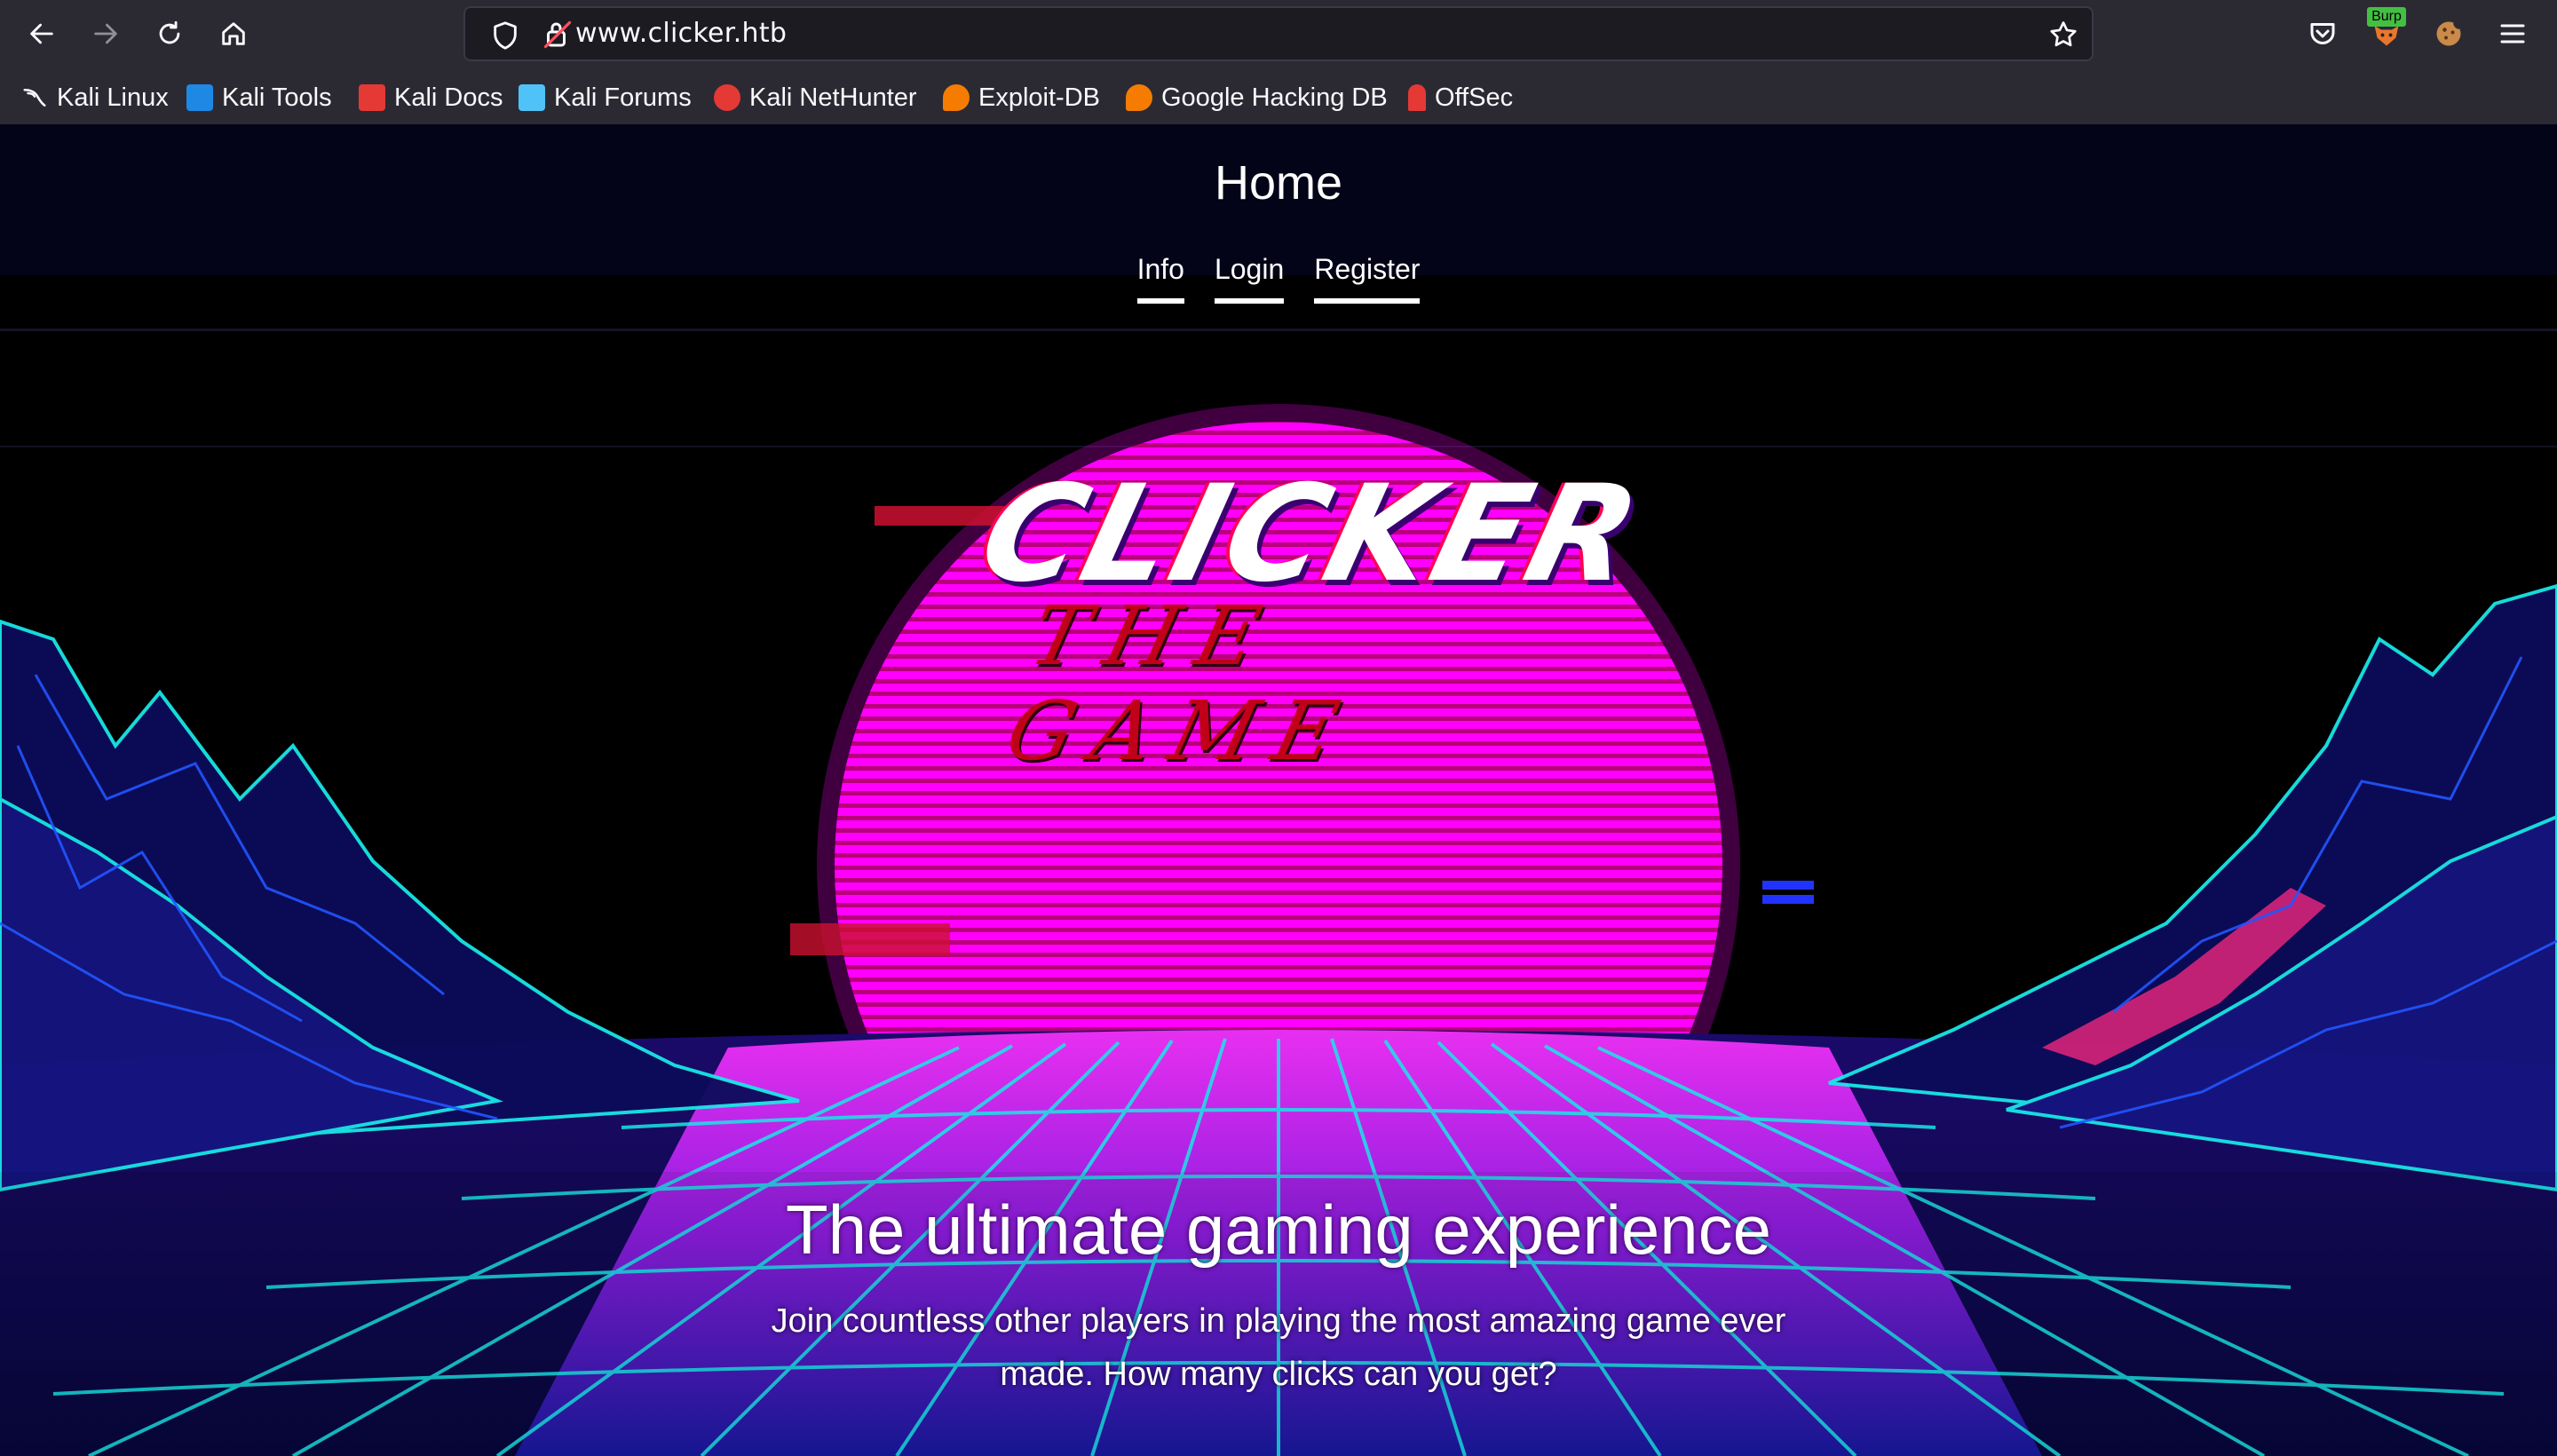  I want to click on bookmark-kali-nethunter: Kali NetHunter, so click(815, 98).